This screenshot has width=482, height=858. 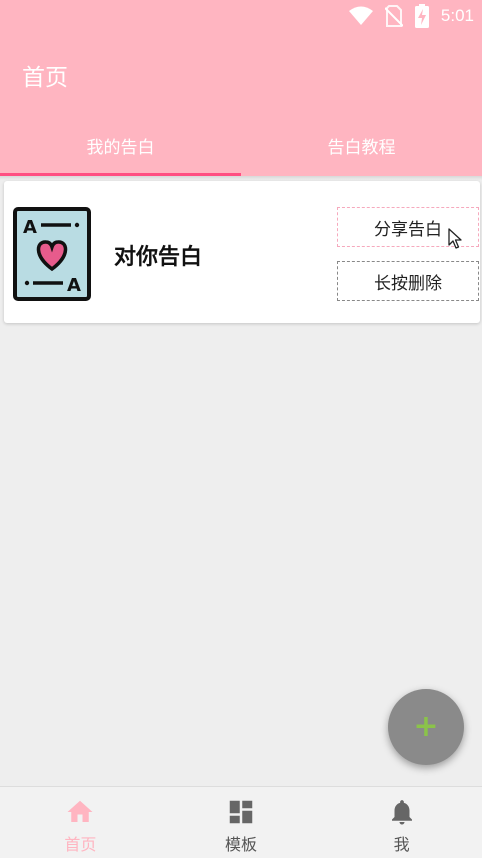 I want to click on delete-button: 长按删除, so click(x=408, y=281).